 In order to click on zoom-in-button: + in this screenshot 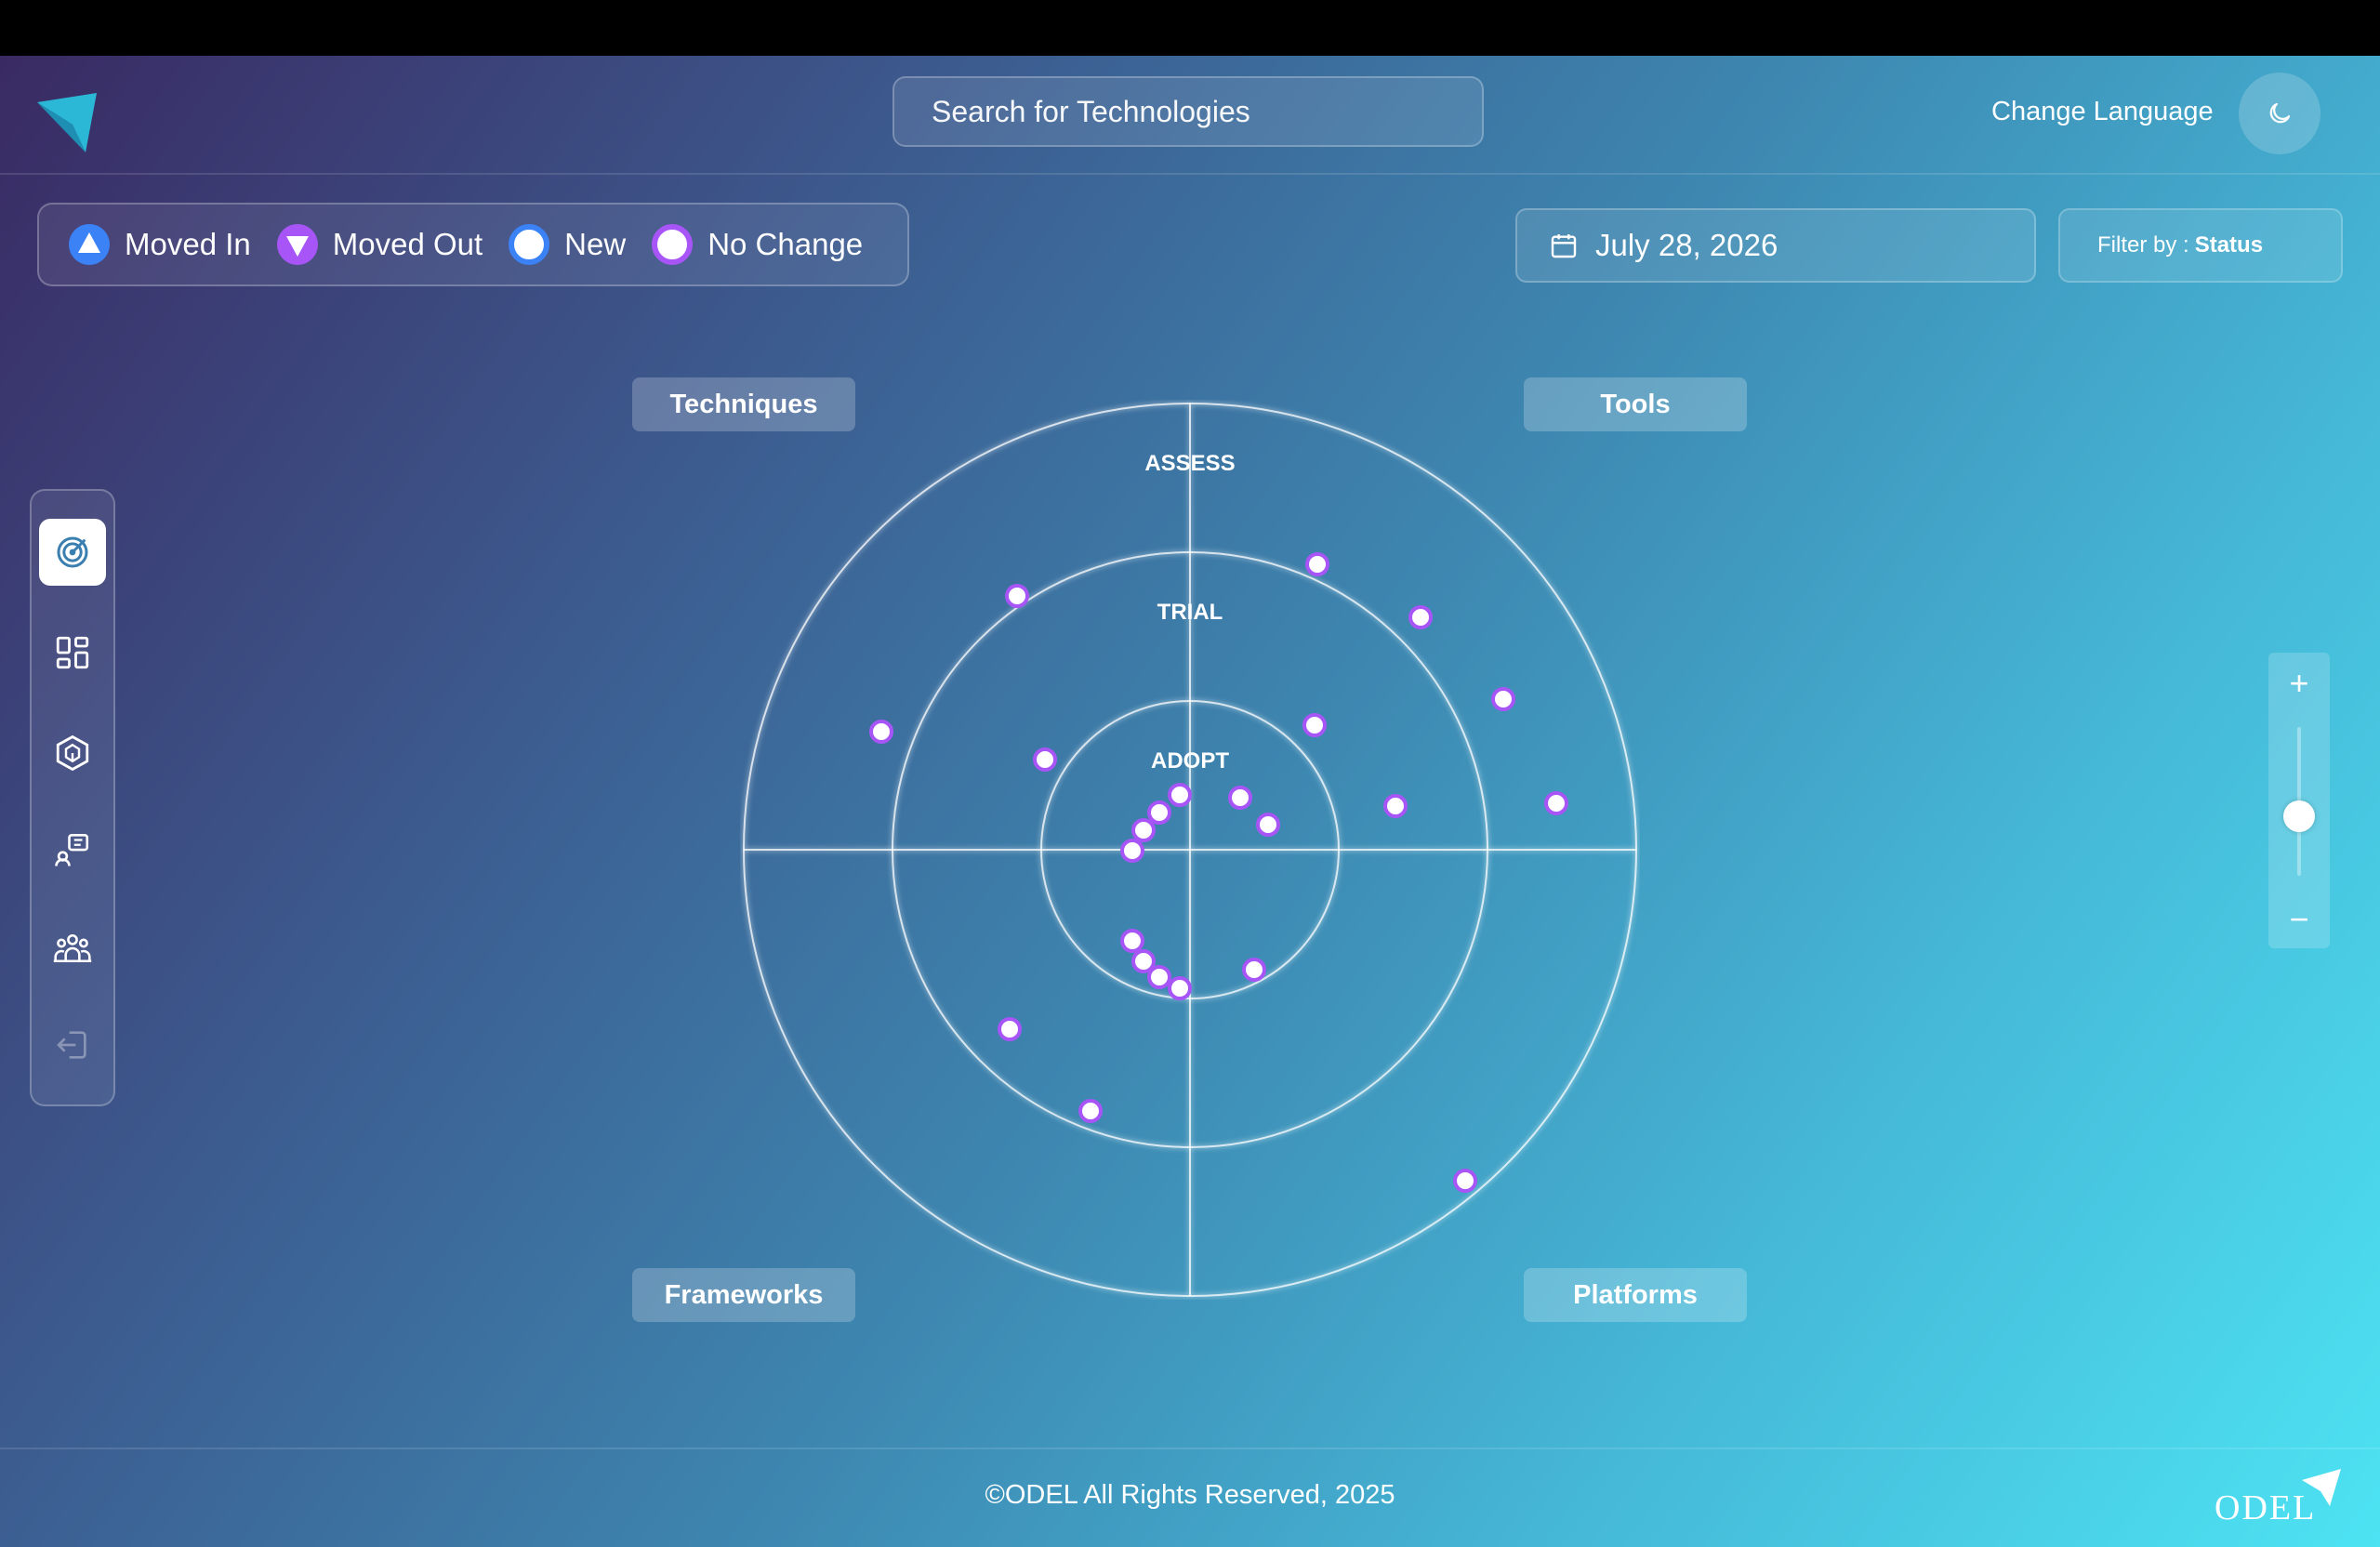, I will do `click(2299, 683)`.